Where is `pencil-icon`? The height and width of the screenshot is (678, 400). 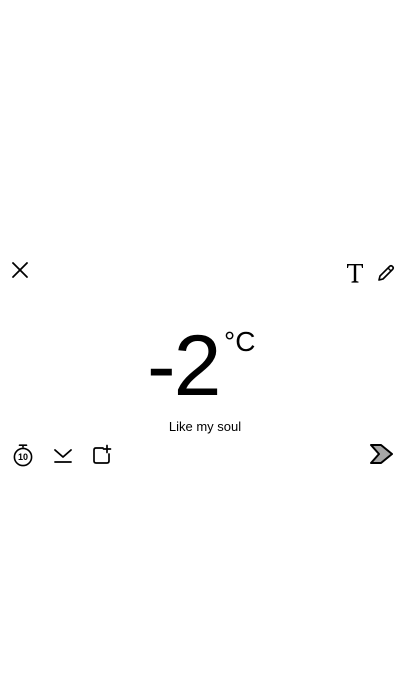 pencil-icon is located at coordinates (386, 272).